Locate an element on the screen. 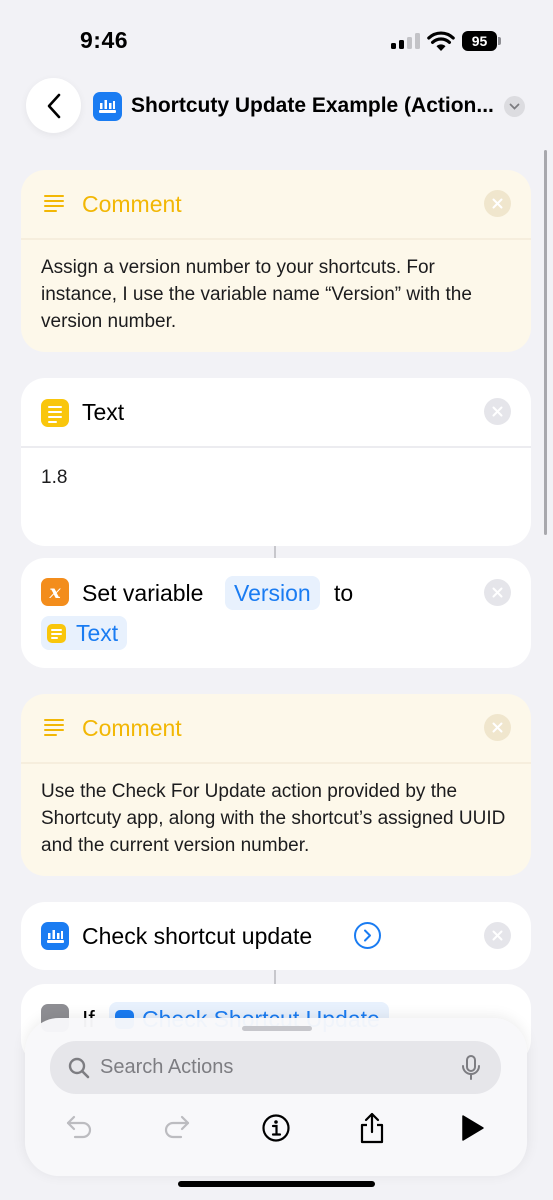  redo-icon is located at coordinates (177, 1127).